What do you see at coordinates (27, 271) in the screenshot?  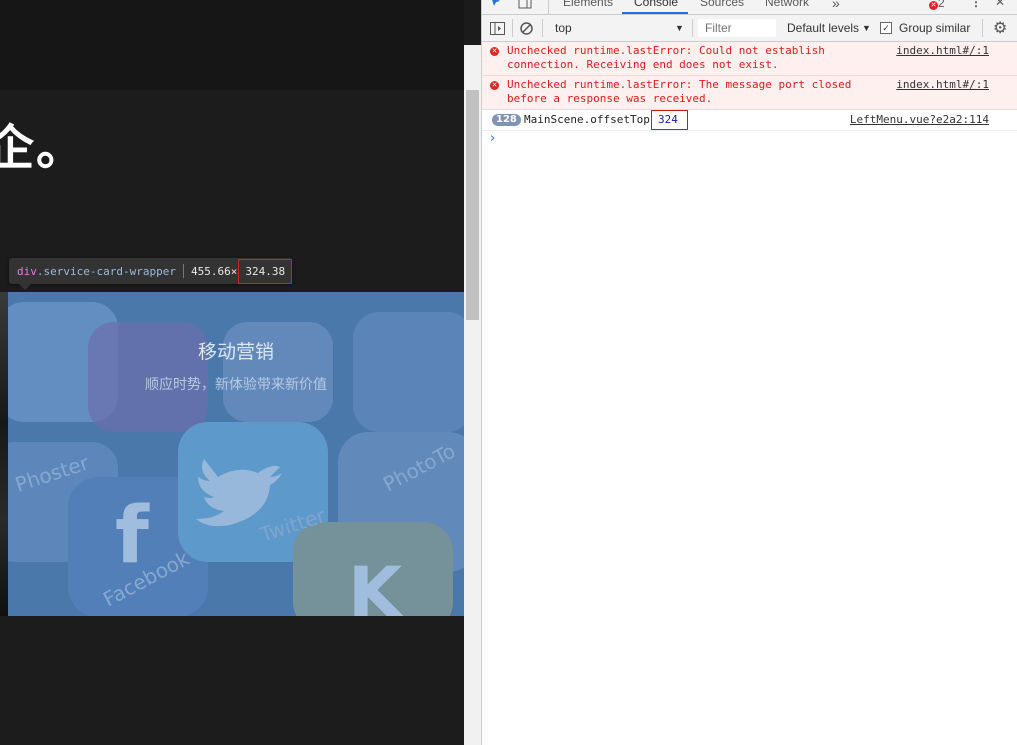 I see `tooltip-tag-name: div` at bounding box center [27, 271].